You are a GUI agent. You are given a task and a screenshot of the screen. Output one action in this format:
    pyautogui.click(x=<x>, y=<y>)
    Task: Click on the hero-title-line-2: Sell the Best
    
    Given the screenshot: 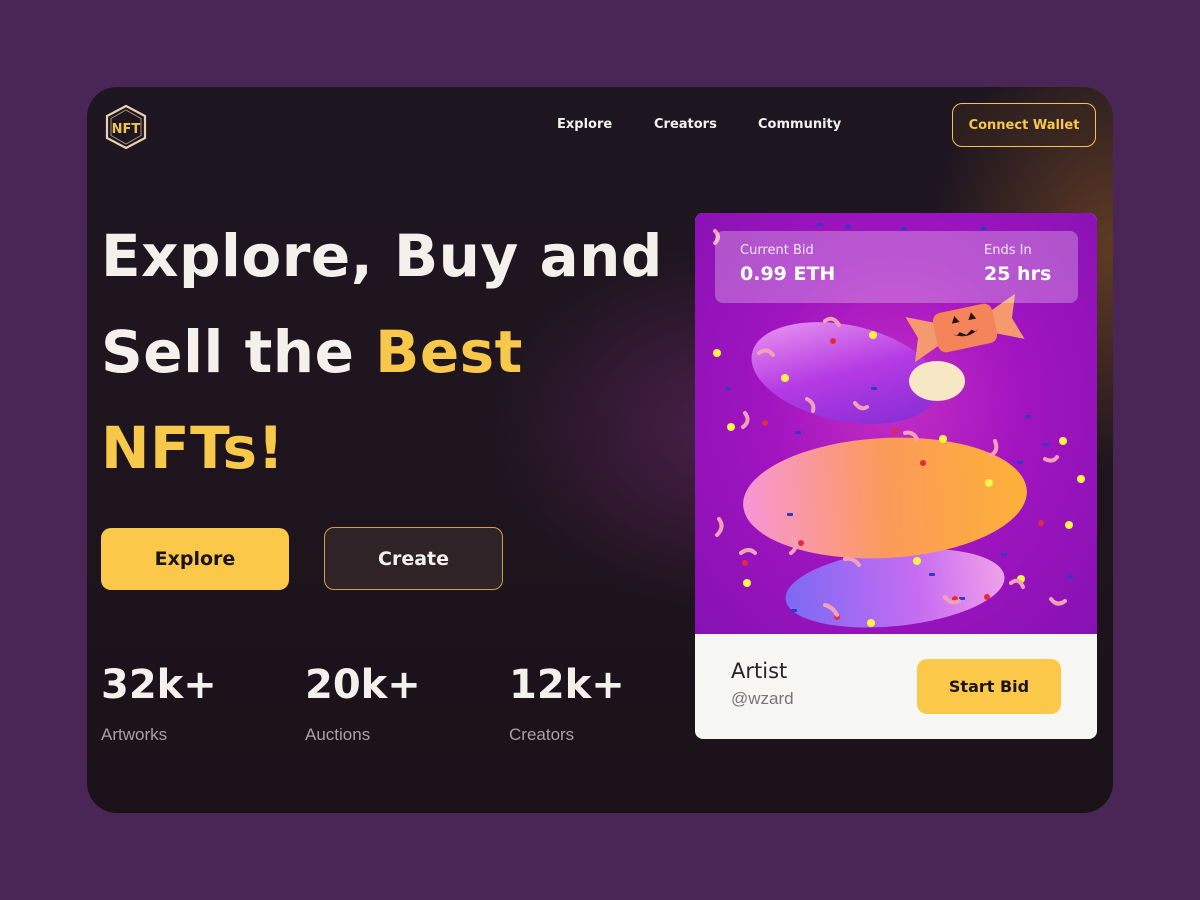 What is the action you would take?
    pyautogui.click(x=312, y=352)
    